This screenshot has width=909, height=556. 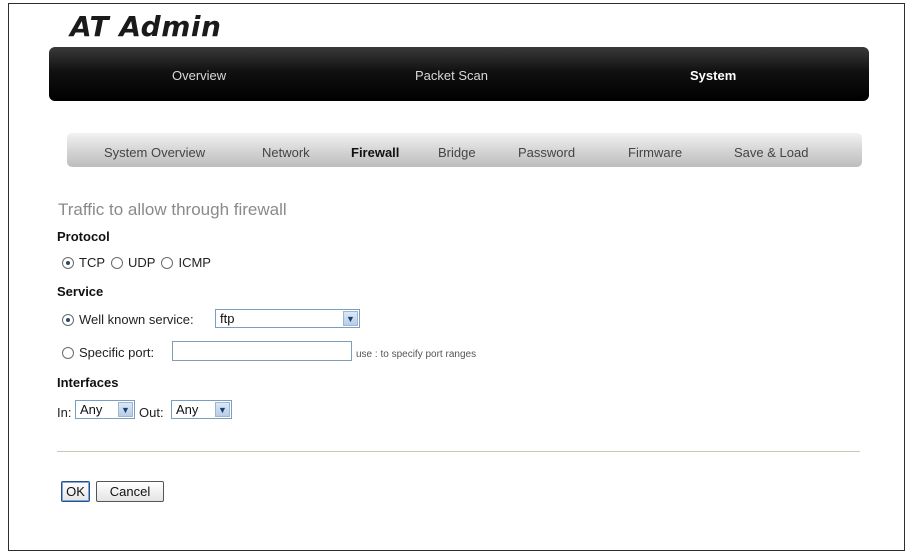 I want to click on sub-nav-firmware: Firmware, so click(x=655, y=150).